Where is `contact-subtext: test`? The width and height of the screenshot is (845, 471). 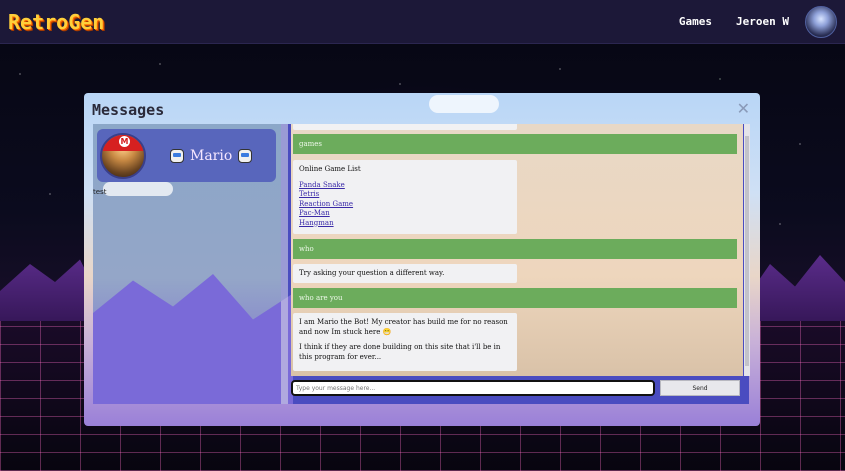 contact-subtext: test is located at coordinates (100, 192).